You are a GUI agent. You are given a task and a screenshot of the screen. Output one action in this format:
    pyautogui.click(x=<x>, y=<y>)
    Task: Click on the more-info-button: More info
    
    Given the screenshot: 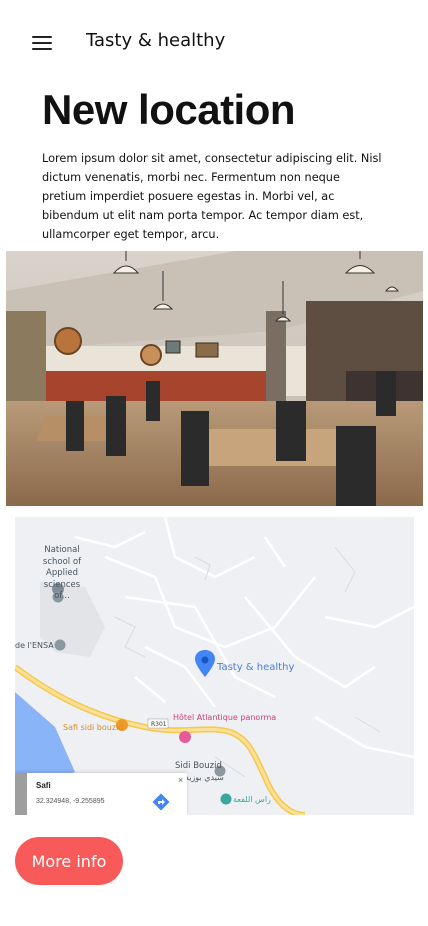 What is the action you would take?
    pyautogui.click(x=69, y=861)
    